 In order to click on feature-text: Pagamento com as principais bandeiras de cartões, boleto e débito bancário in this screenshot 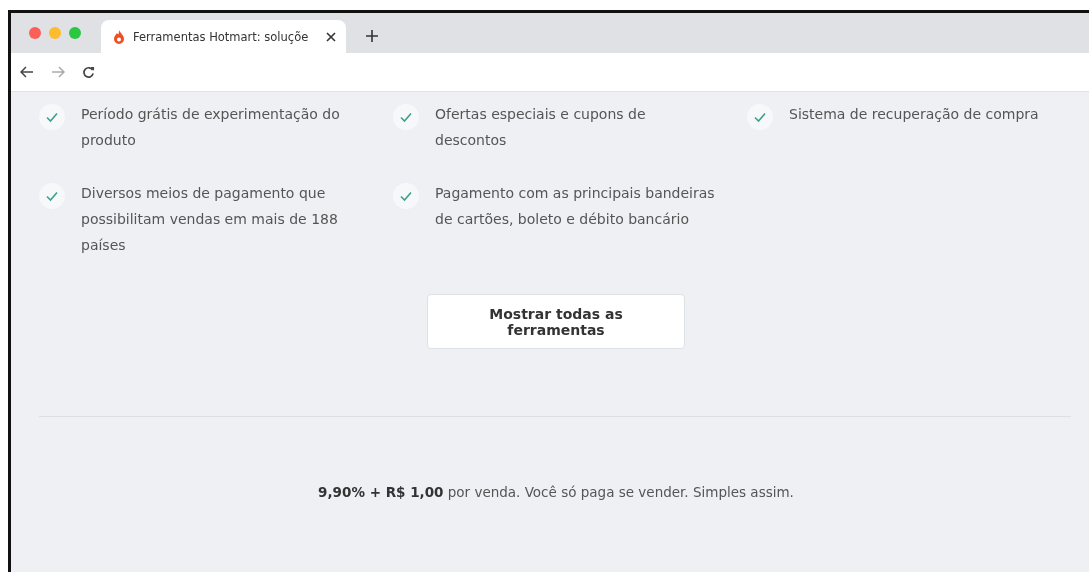, I will do `click(575, 206)`.